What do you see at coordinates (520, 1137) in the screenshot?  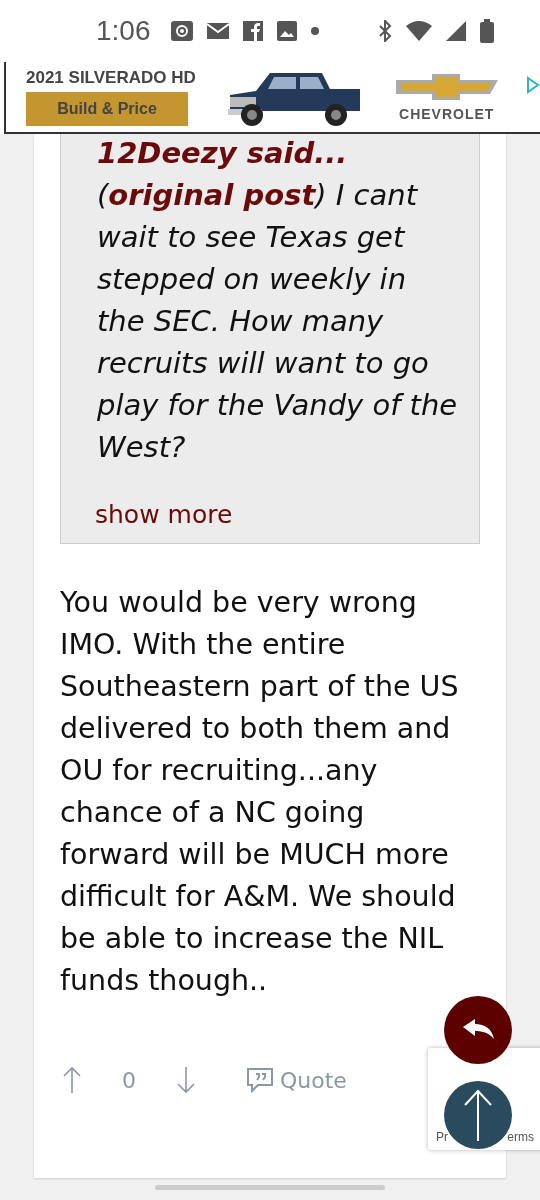 I see `terms-link: erms` at bounding box center [520, 1137].